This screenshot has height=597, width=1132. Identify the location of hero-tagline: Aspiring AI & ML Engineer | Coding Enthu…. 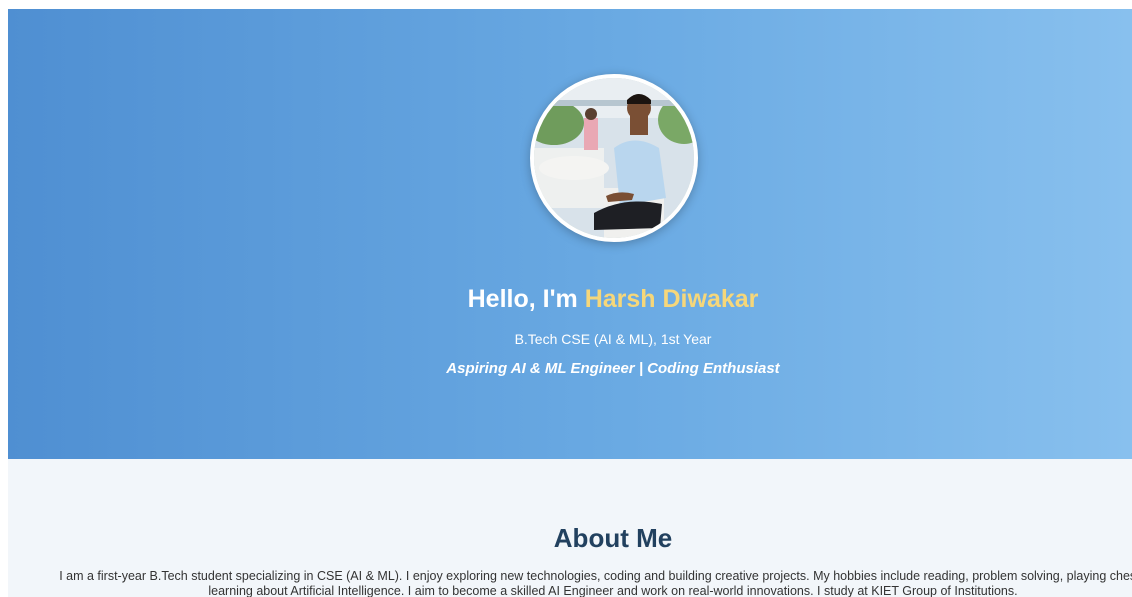
(613, 368).